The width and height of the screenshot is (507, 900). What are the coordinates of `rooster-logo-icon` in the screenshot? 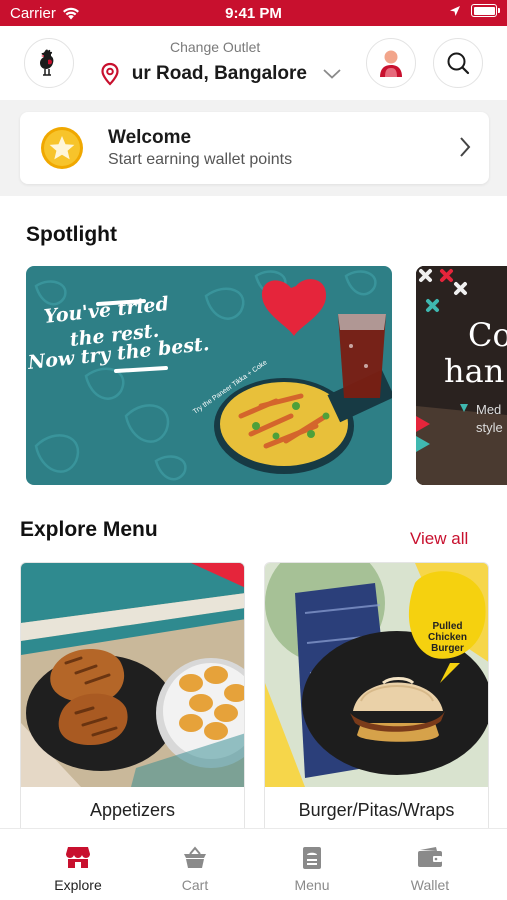 It's located at (47, 62).